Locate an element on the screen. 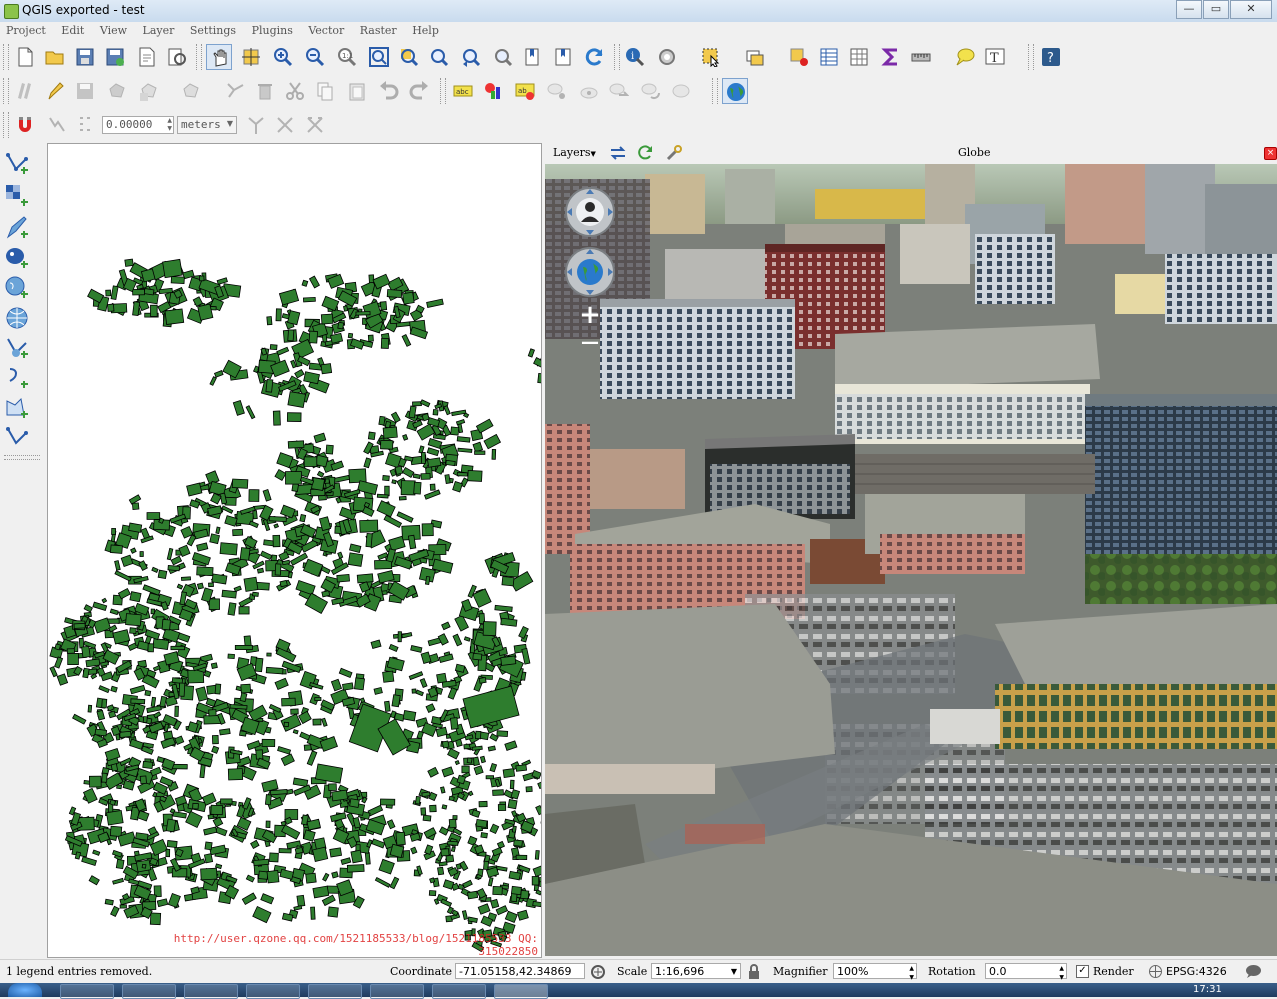 The height and width of the screenshot is (999, 1277). spin-down-icon: ▼ is located at coordinates (169, 128).